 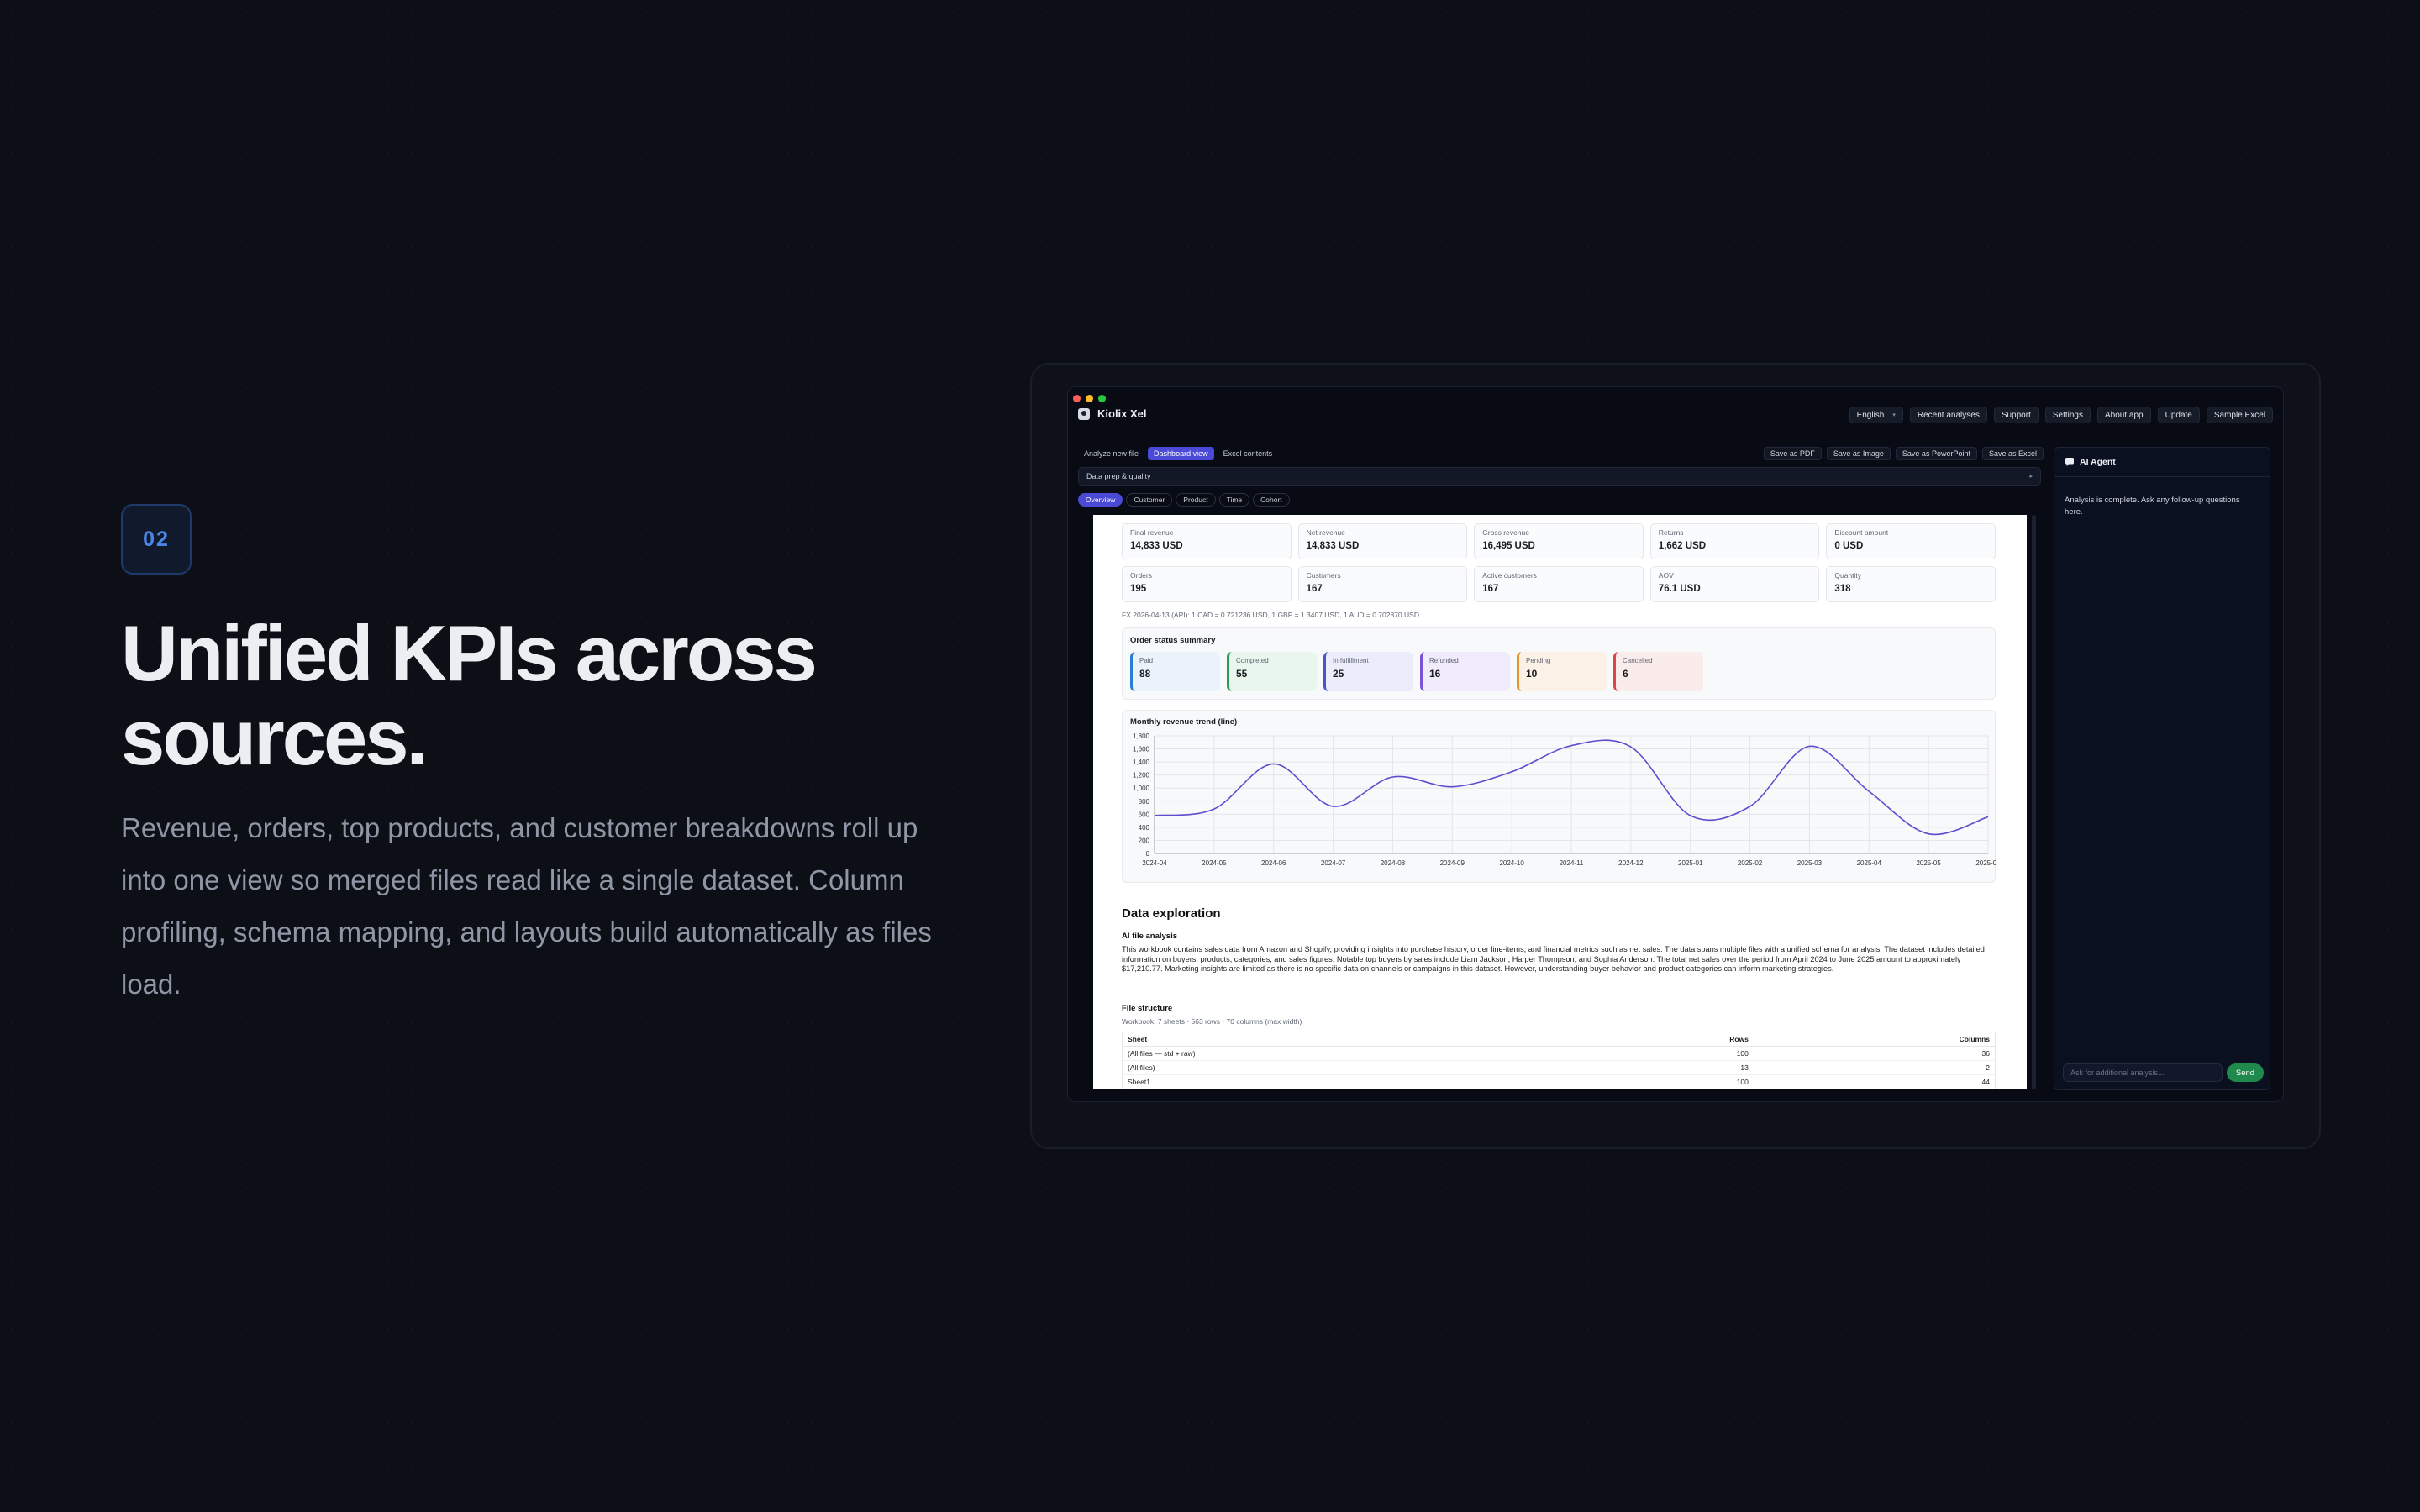 I want to click on status-value: 16, so click(x=1435, y=674).